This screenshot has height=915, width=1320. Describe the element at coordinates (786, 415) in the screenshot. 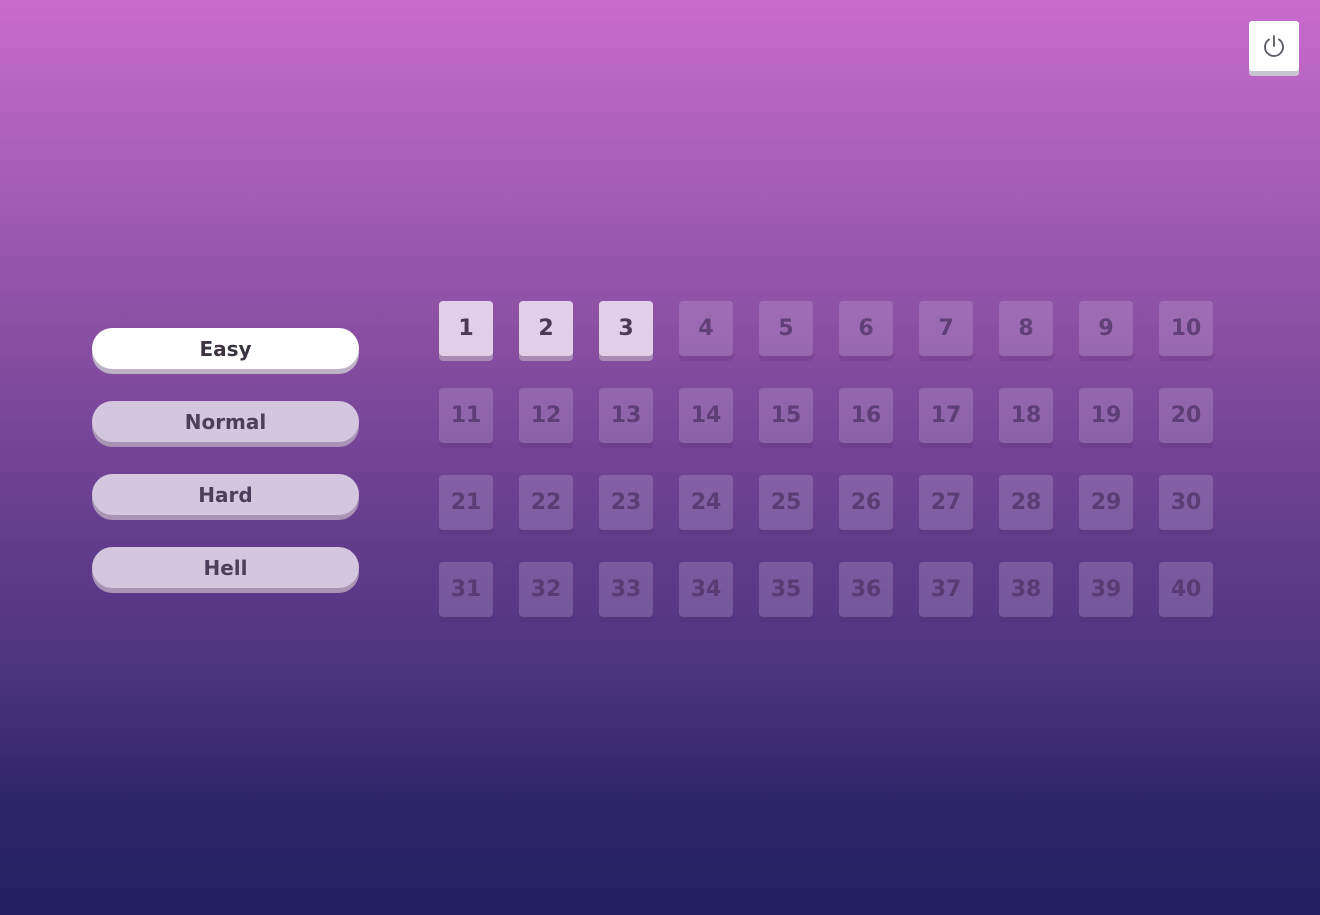

I see `level-tile-15: 15` at that location.